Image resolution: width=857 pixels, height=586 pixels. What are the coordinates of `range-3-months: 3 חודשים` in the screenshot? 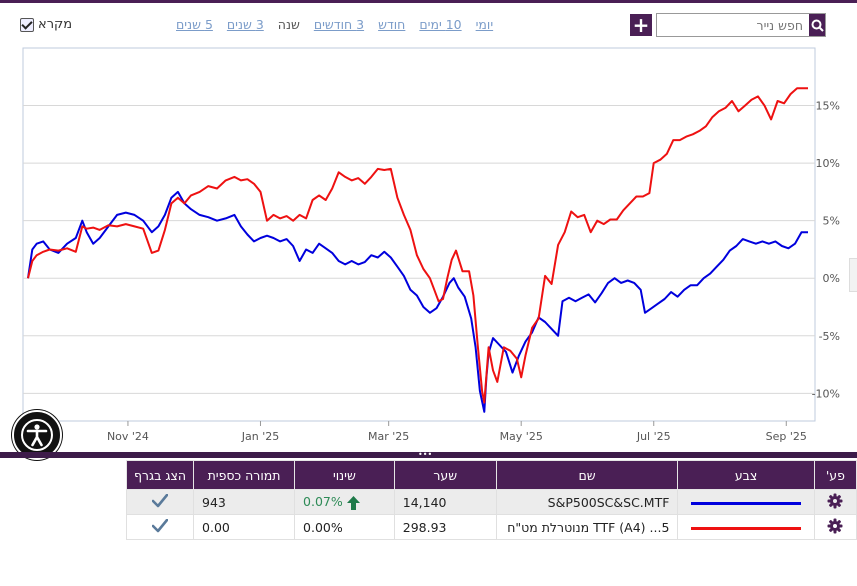 It's located at (339, 24).